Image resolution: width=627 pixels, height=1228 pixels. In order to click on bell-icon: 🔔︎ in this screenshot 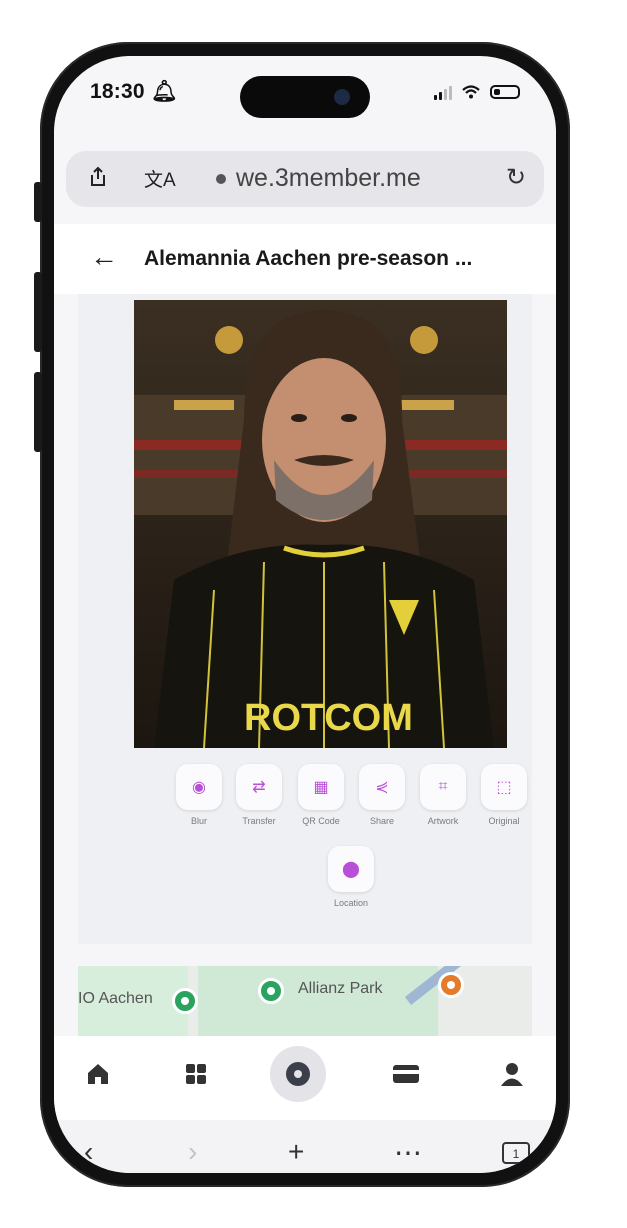, I will do `click(164, 91)`.